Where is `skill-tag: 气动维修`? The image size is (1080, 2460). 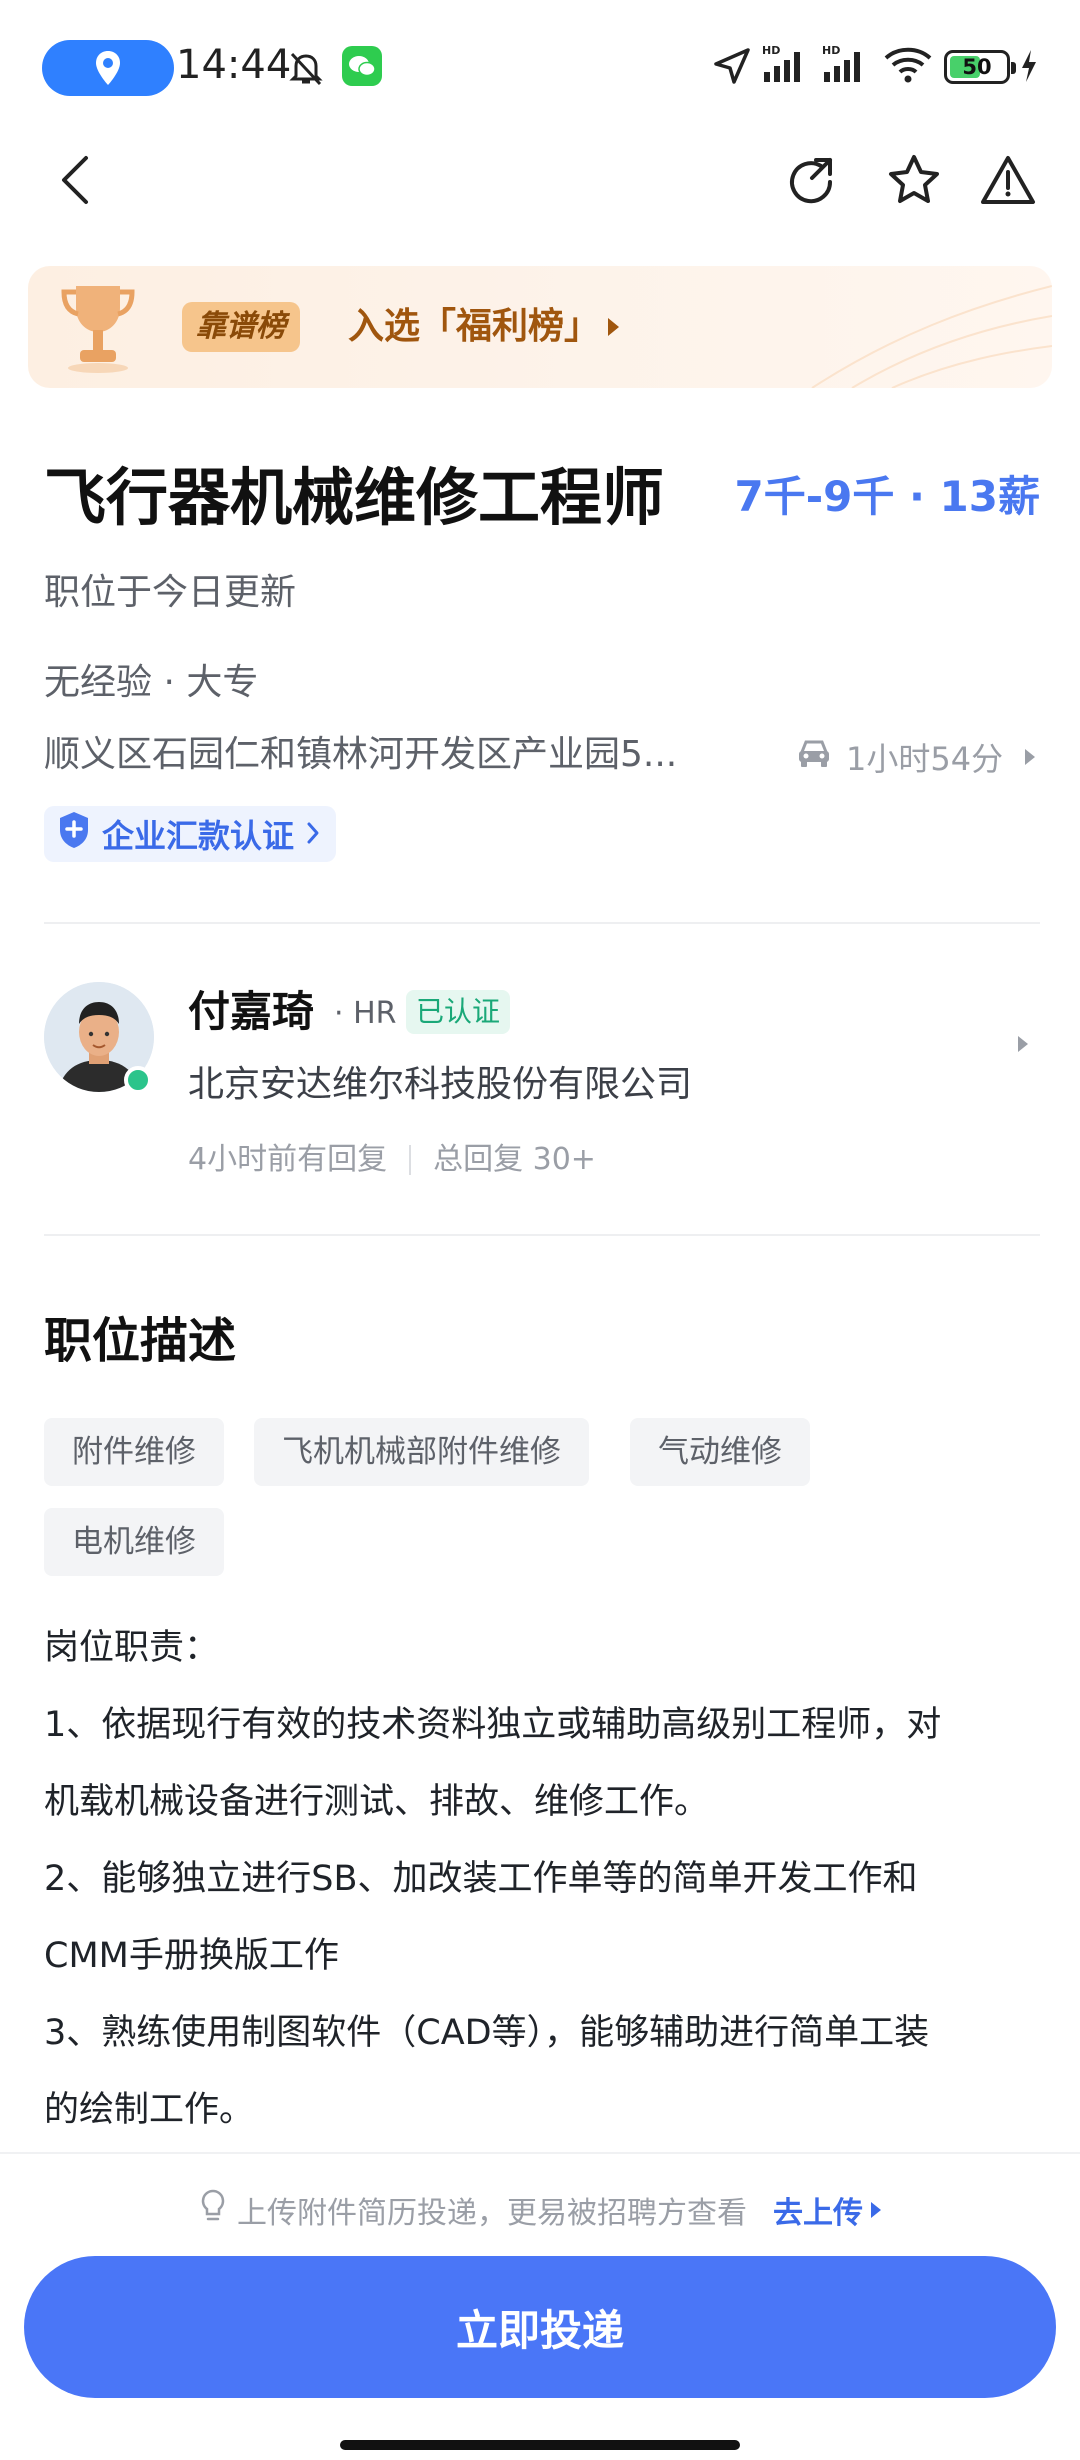
skill-tag: 气动维修 is located at coordinates (720, 1452).